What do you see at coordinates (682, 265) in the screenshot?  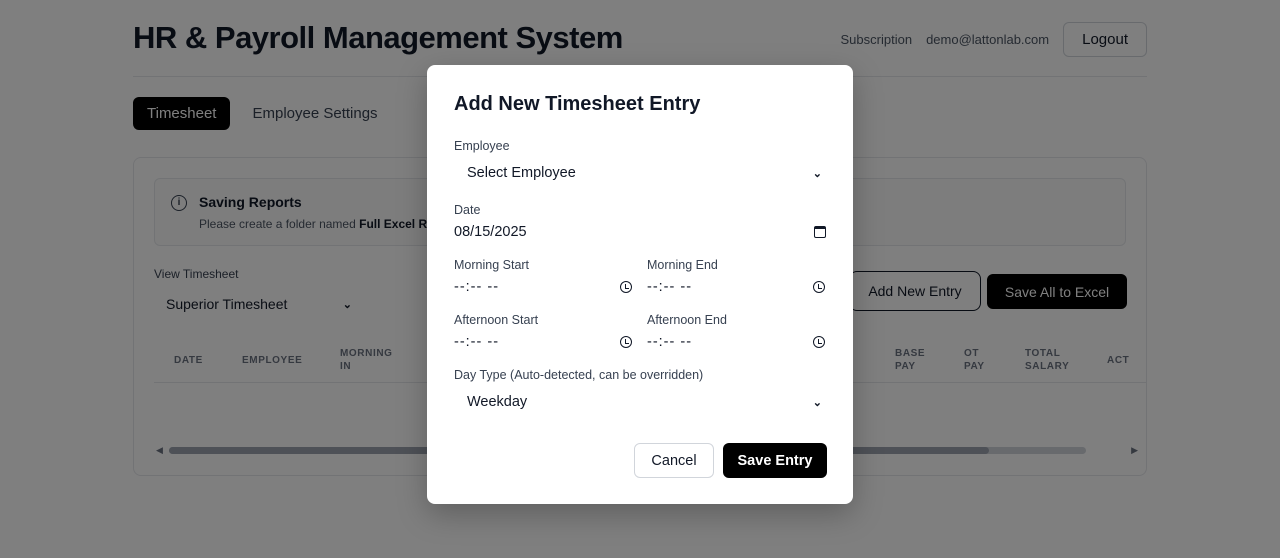 I see `morning-end-label: Morning End` at bounding box center [682, 265].